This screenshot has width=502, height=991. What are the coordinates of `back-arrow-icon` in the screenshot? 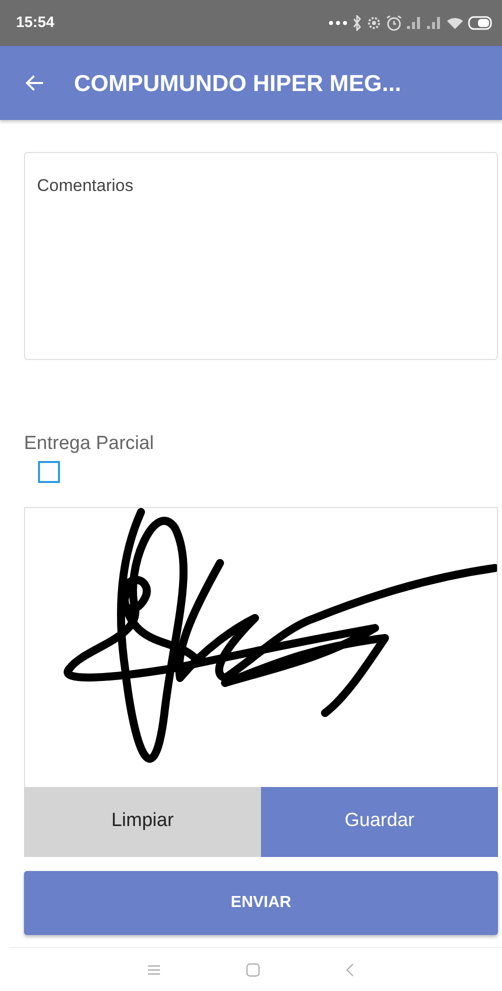 It's located at (34, 83).